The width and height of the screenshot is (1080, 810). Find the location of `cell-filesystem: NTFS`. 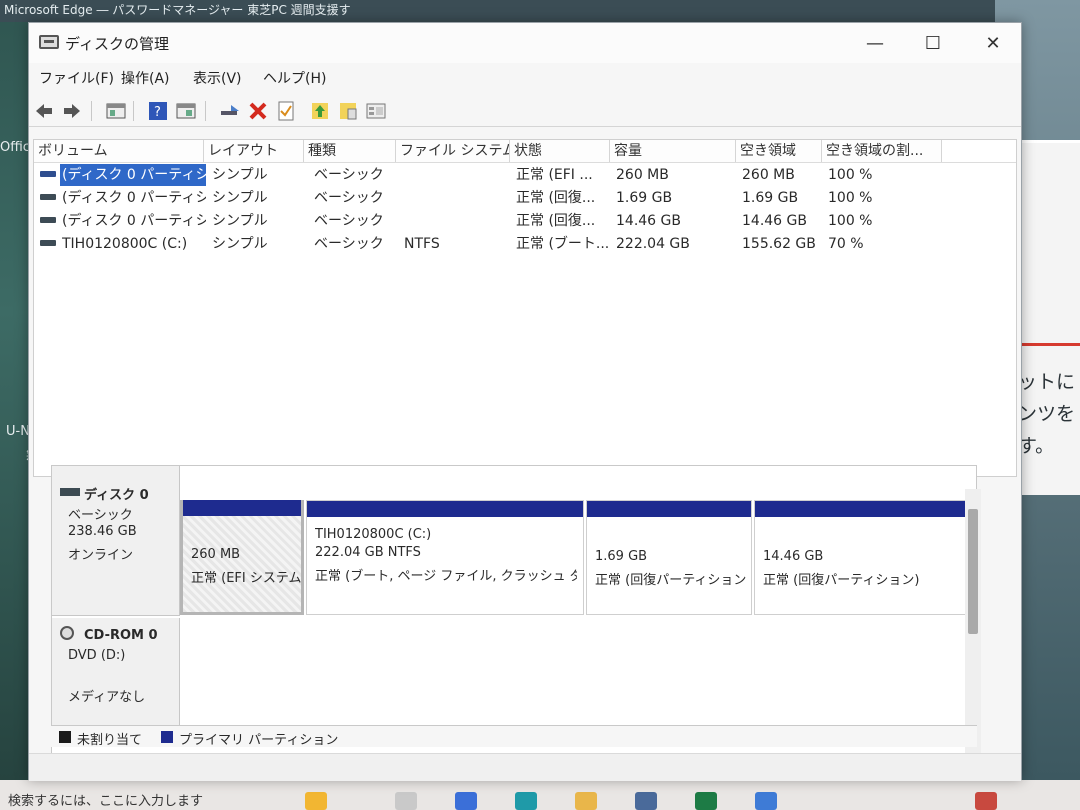

cell-filesystem: NTFS is located at coordinates (422, 244).